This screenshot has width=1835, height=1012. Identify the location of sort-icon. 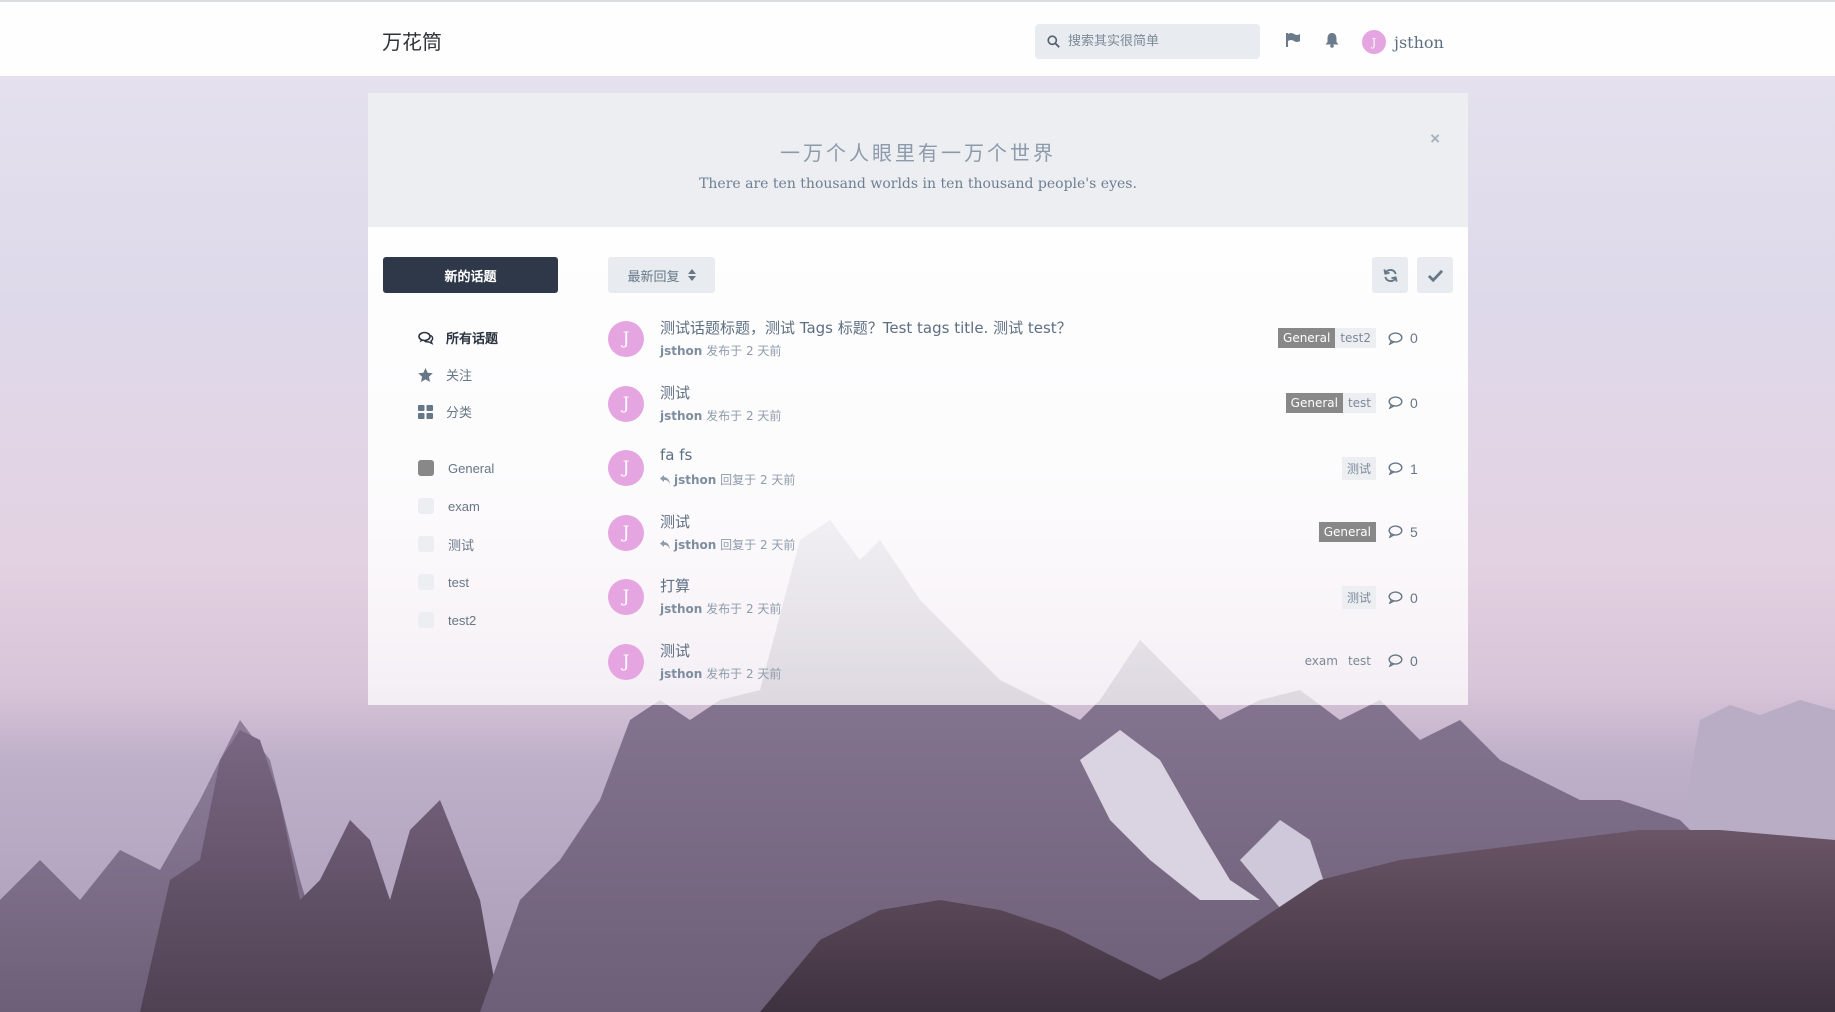
(691, 275).